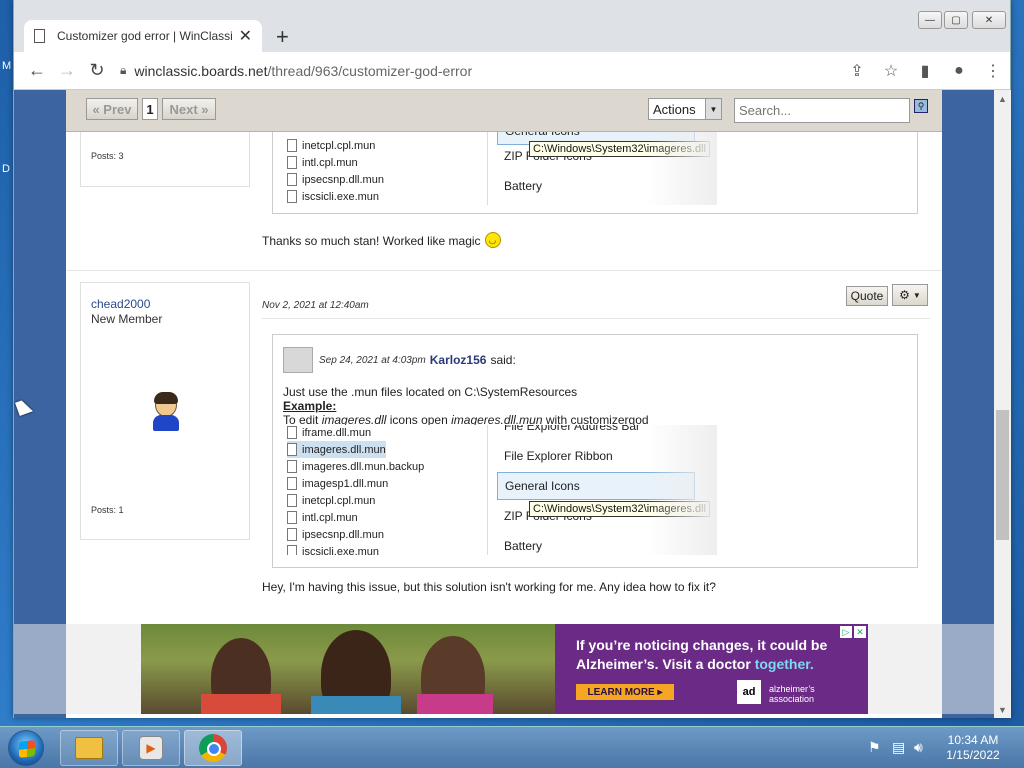  I want to click on adchoices-icon: ▷, so click(846, 632).